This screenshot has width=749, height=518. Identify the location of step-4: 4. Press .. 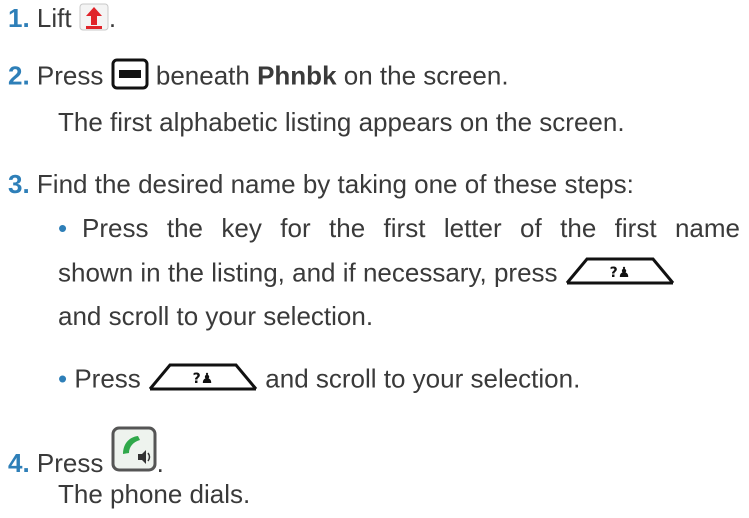
(86, 452).